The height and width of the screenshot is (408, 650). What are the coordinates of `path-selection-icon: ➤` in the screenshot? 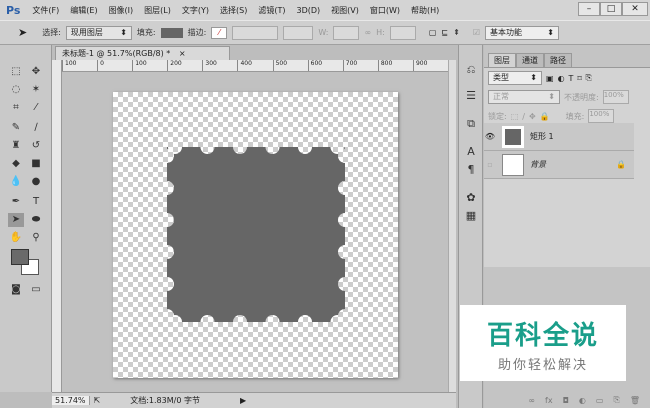 It's located at (16, 220).